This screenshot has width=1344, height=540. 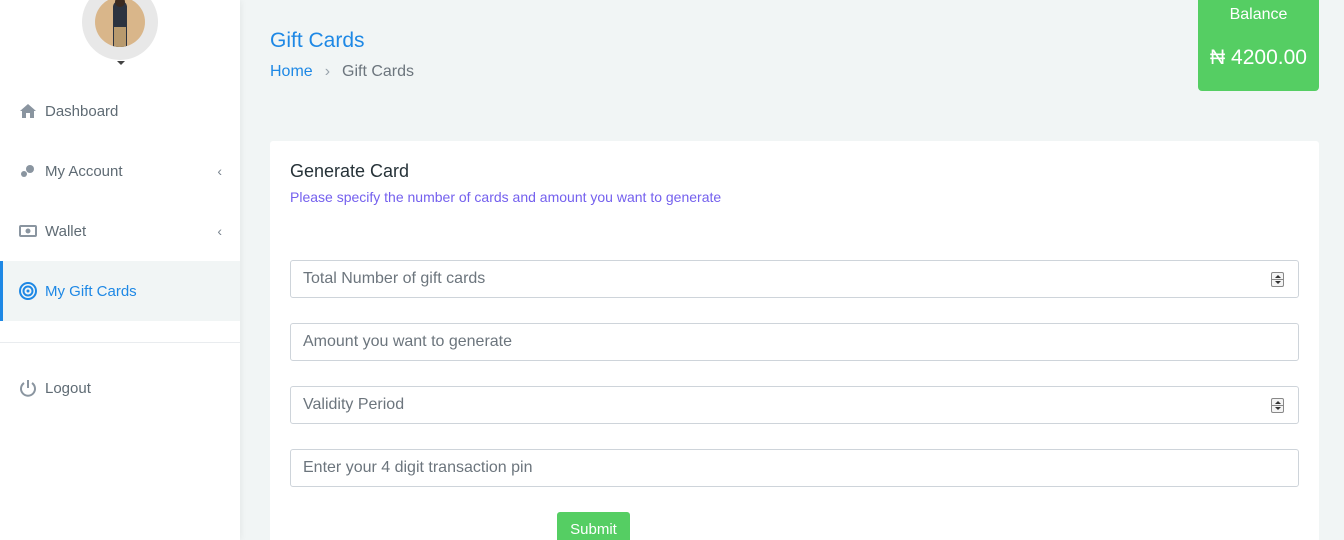 I want to click on page-title: Gift Cards, so click(x=317, y=40).